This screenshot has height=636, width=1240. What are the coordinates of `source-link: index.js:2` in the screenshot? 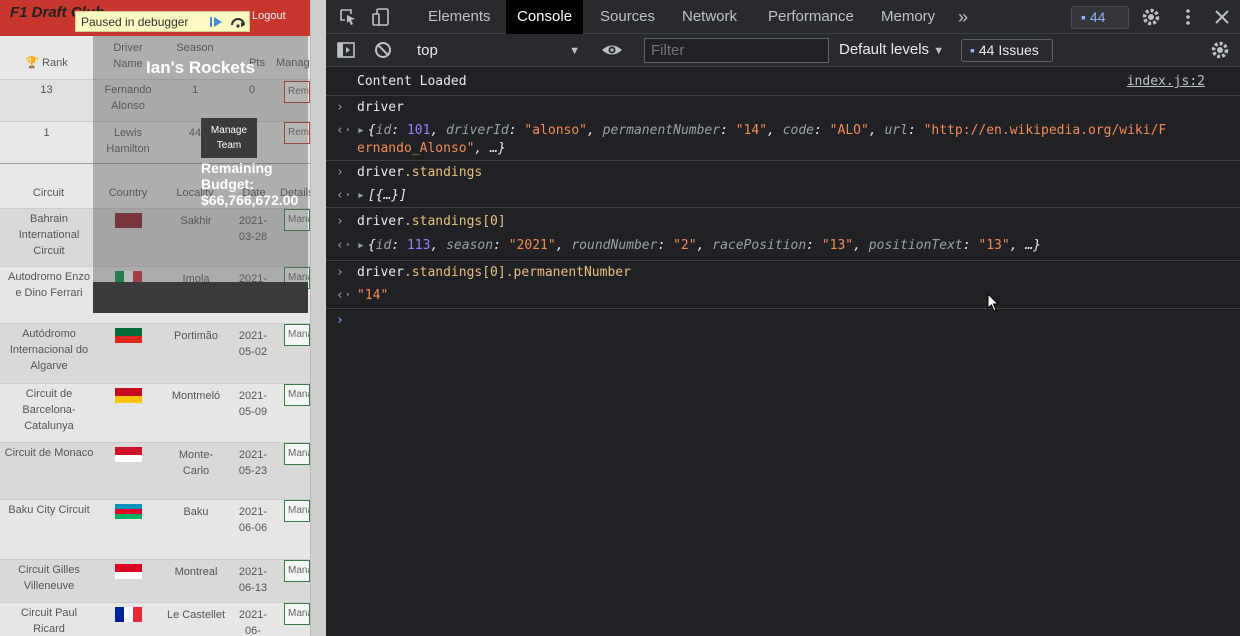 It's located at (1166, 82).